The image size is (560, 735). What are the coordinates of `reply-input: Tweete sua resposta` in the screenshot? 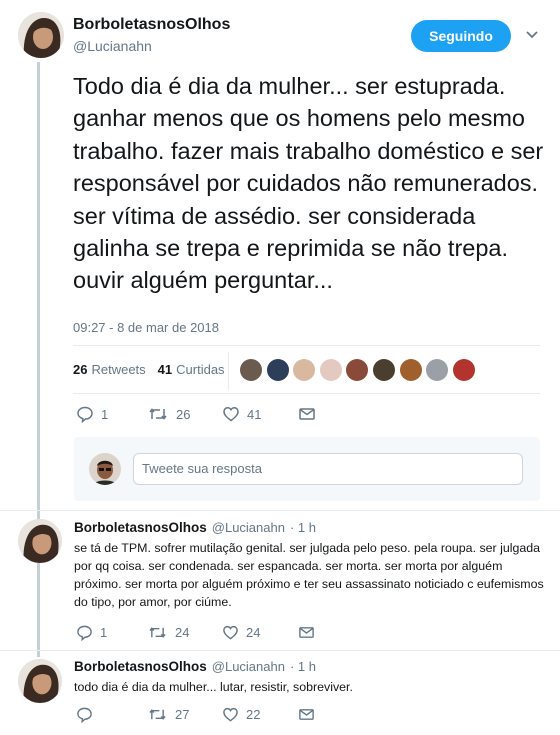 It's located at (328, 469).